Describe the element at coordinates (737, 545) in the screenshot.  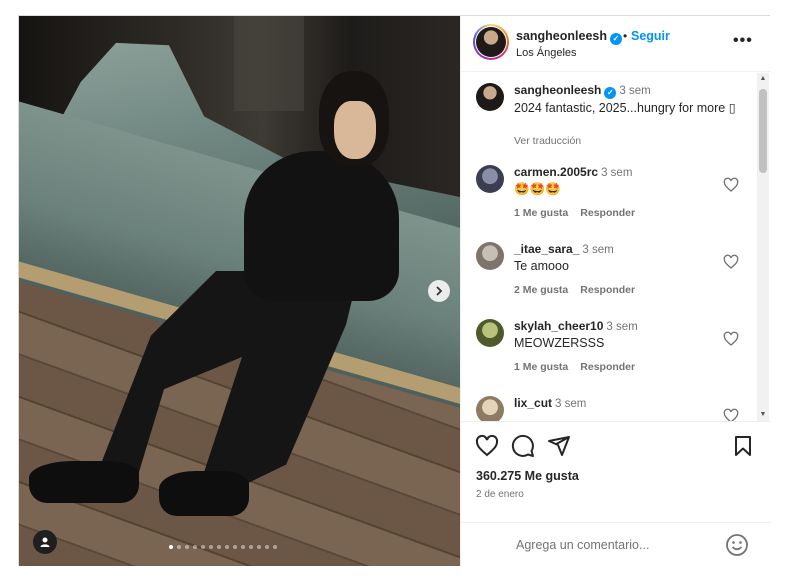
I see `emoji-icon` at that location.